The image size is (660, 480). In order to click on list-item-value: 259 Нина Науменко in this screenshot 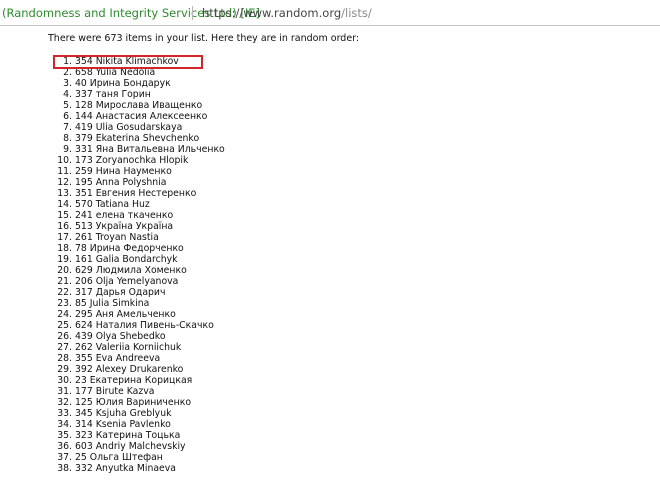, I will do `click(123, 171)`.